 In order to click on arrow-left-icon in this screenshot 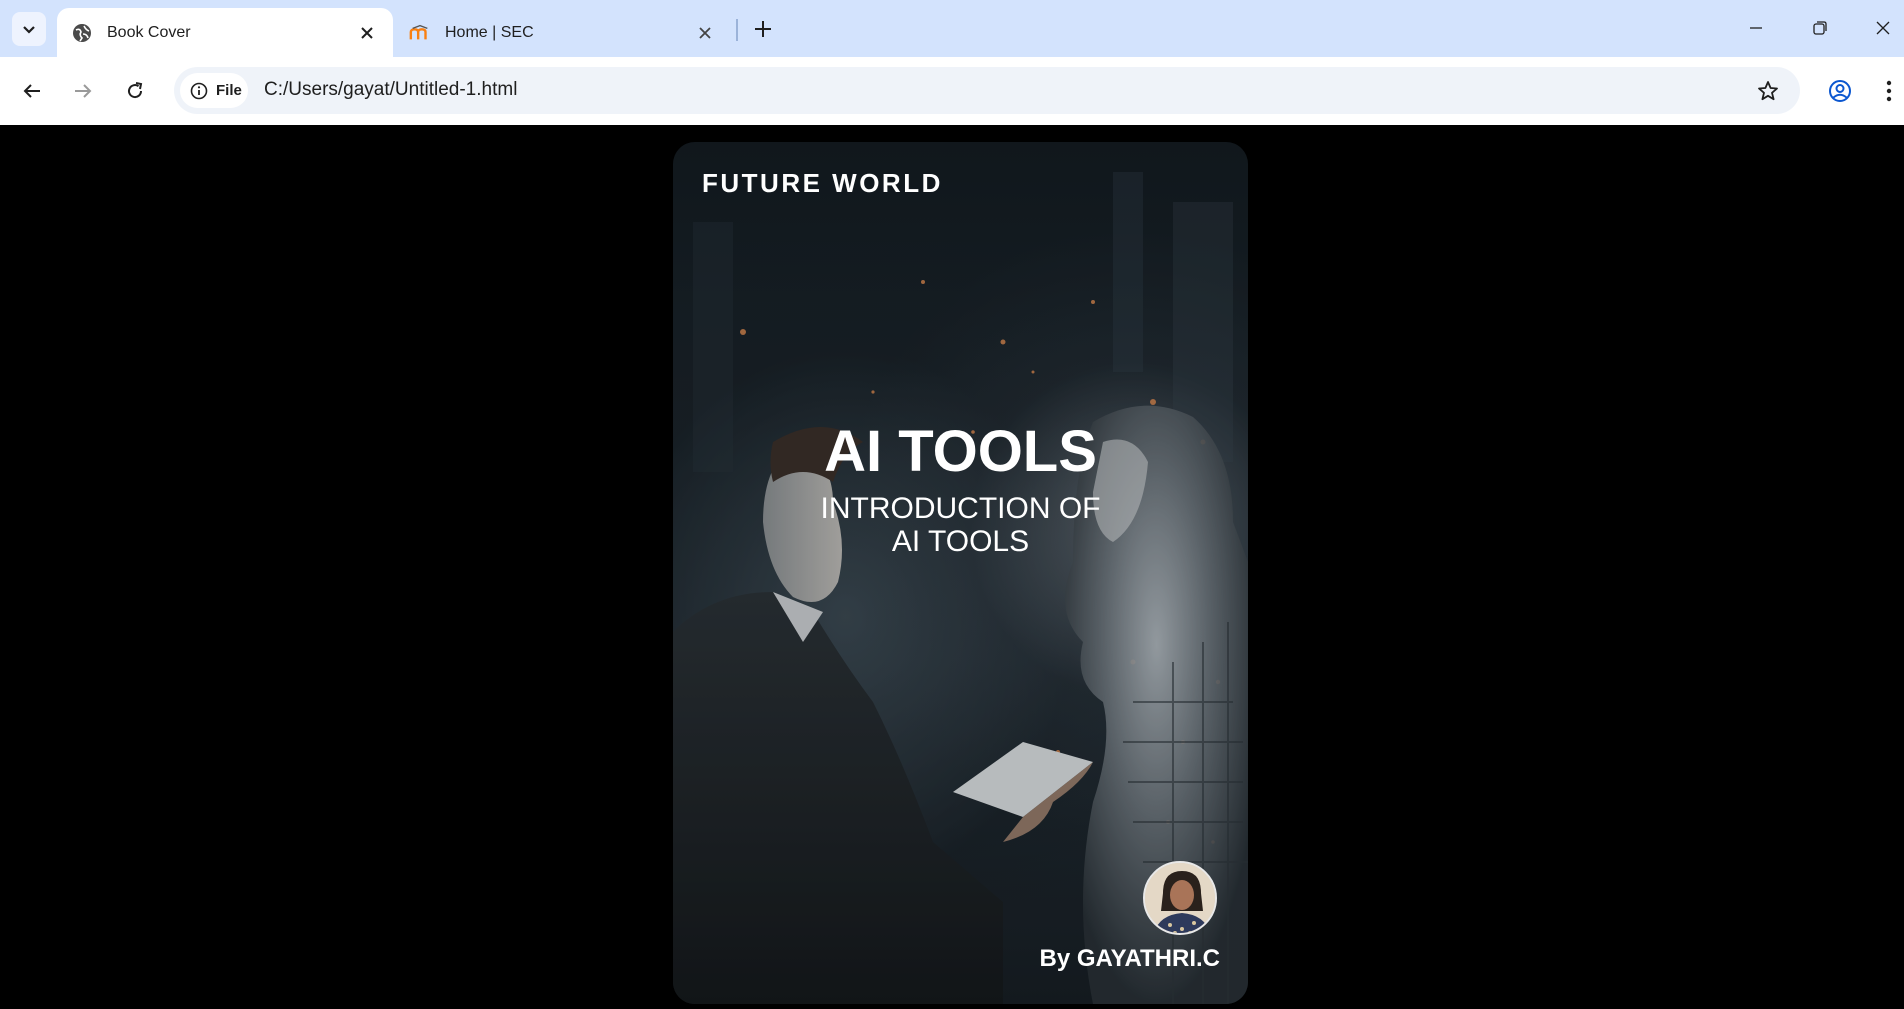, I will do `click(31, 91)`.